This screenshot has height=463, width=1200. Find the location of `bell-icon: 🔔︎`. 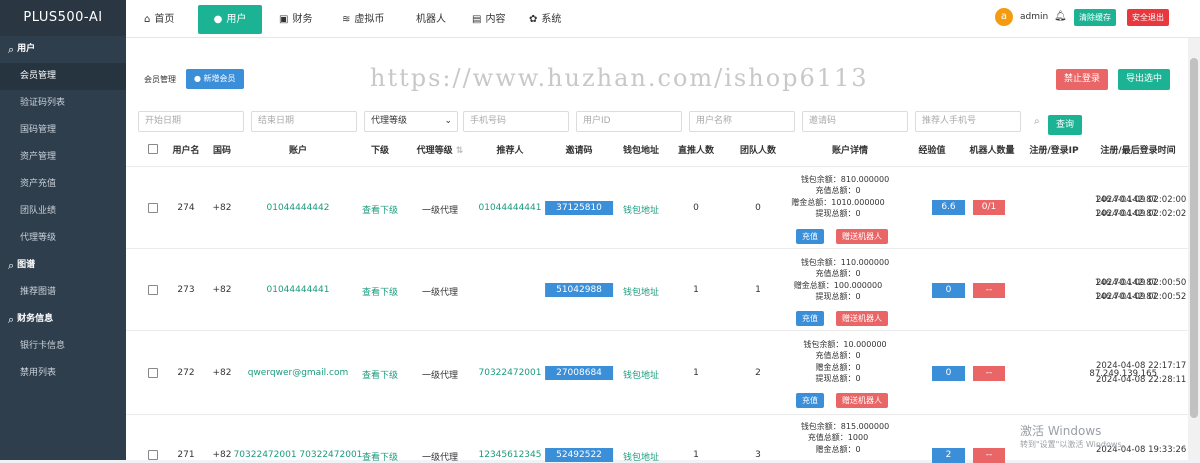

bell-icon: 🔔︎ is located at coordinates (1060, 16).